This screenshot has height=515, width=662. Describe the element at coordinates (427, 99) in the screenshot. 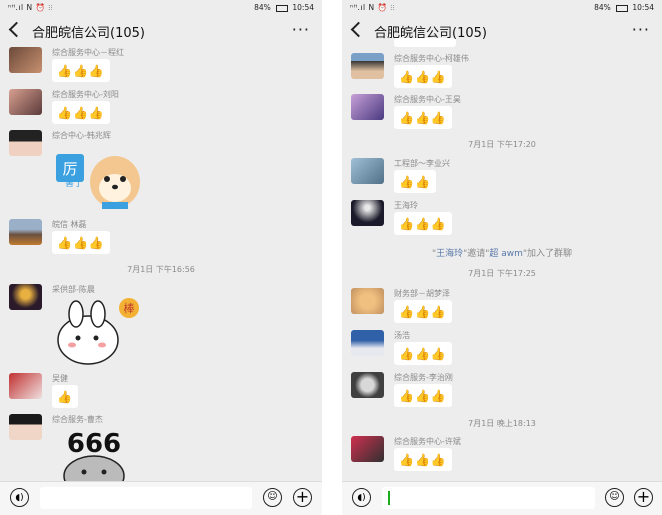

I see `sender-name: 综合服务中心-王昊` at that location.